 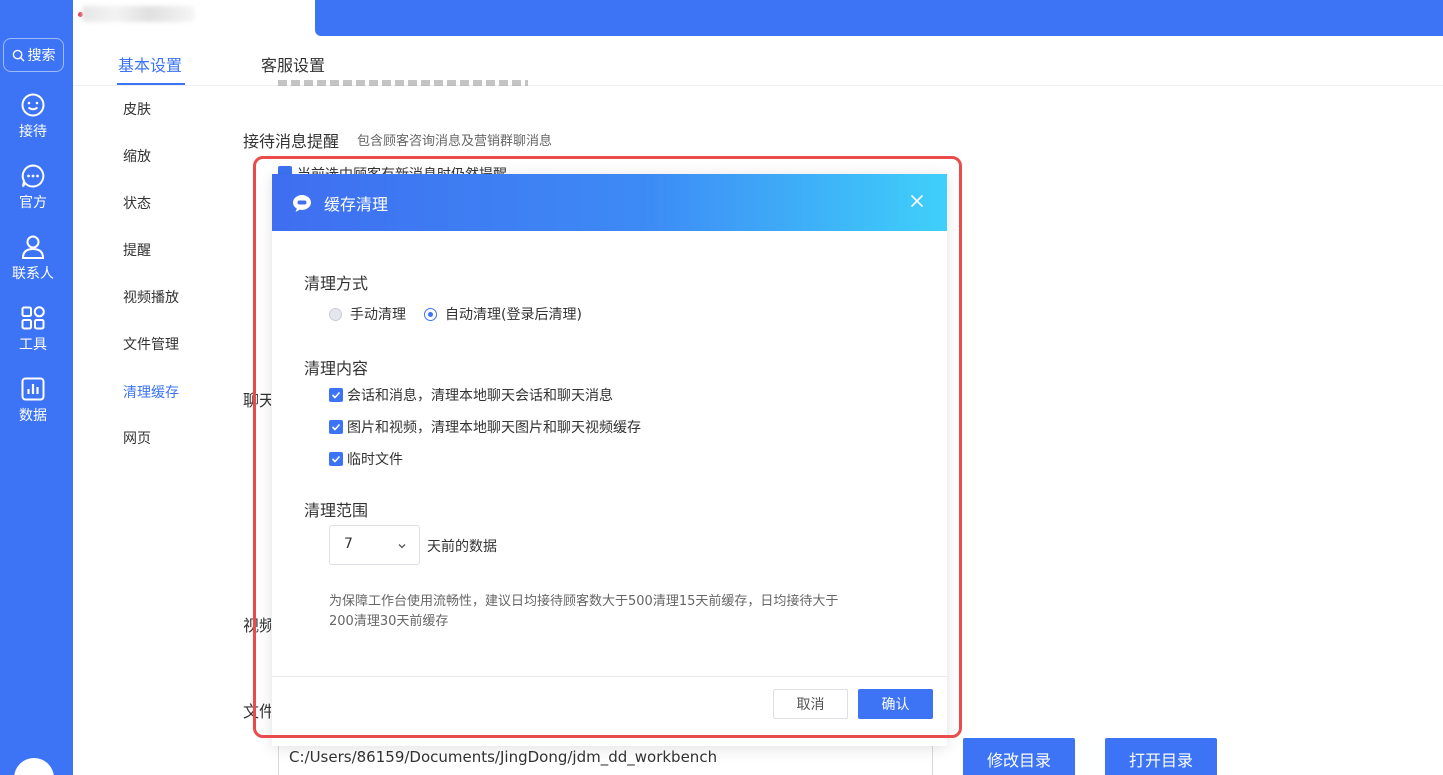 I want to click on chat-bubble-icon, so click(x=33, y=176).